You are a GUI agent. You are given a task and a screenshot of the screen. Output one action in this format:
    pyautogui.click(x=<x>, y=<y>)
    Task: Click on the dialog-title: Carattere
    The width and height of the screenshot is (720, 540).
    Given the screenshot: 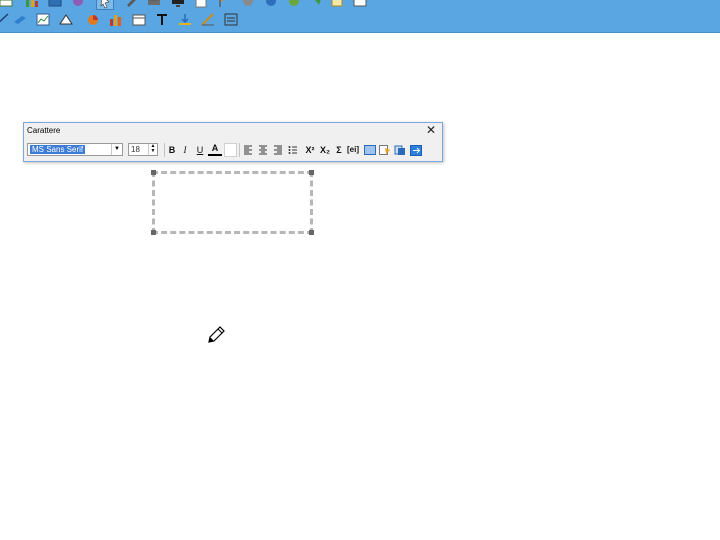 What is the action you would take?
    pyautogui.click(x=44, y=130)
    